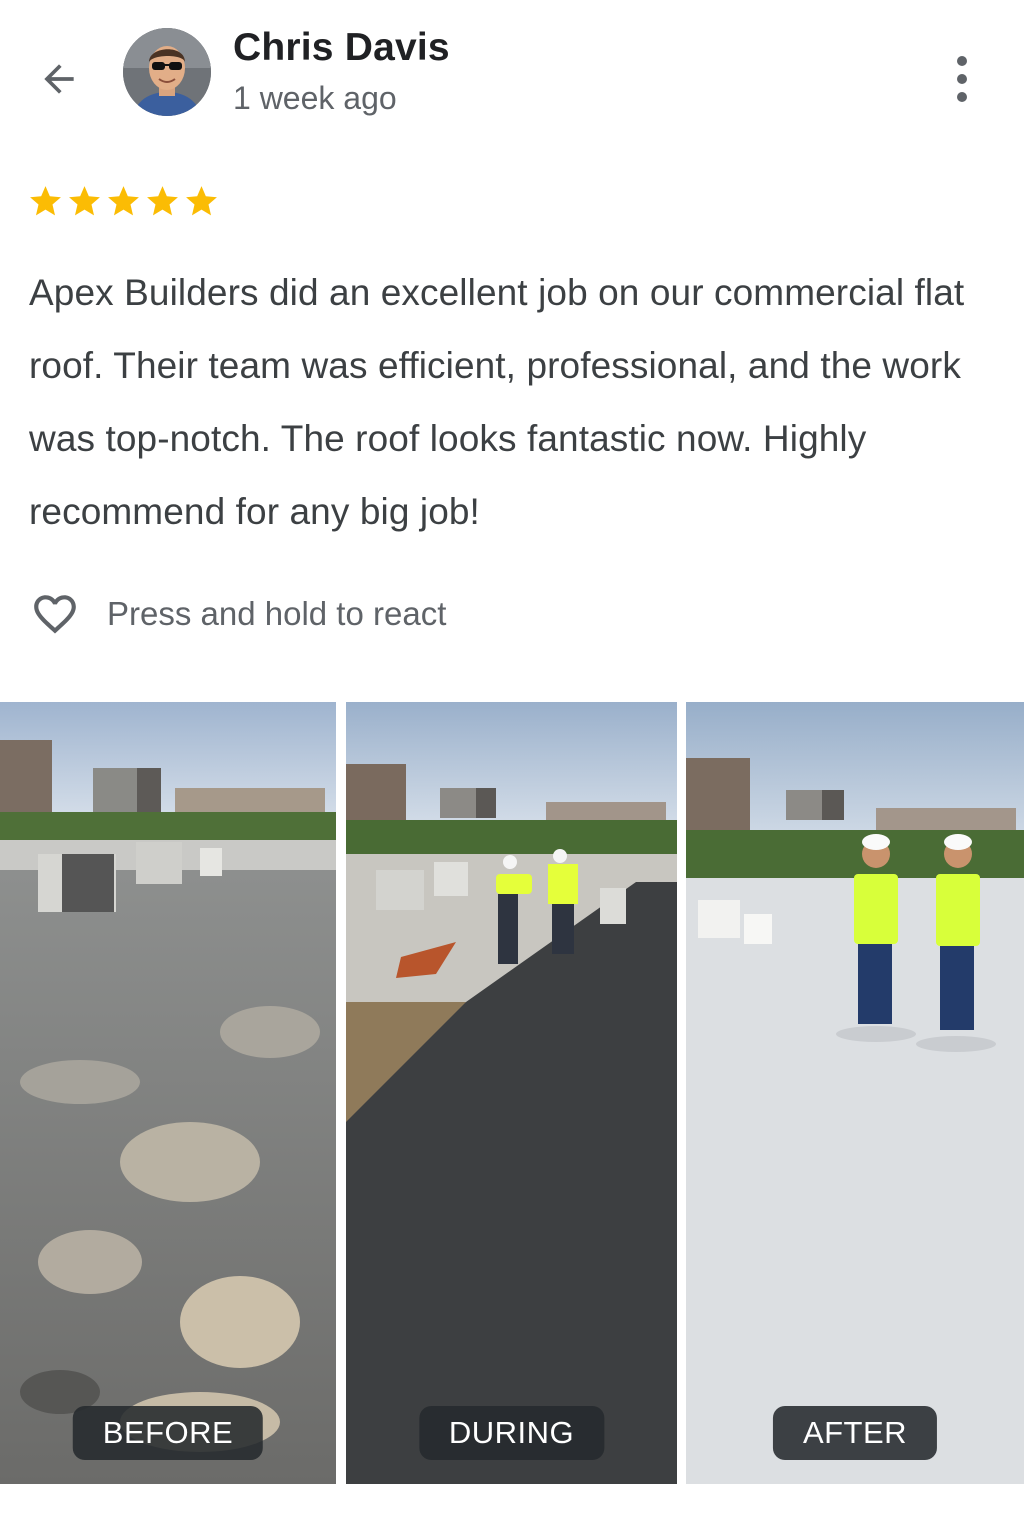  I want to click on arrow-back-icon, so click(59, 79).